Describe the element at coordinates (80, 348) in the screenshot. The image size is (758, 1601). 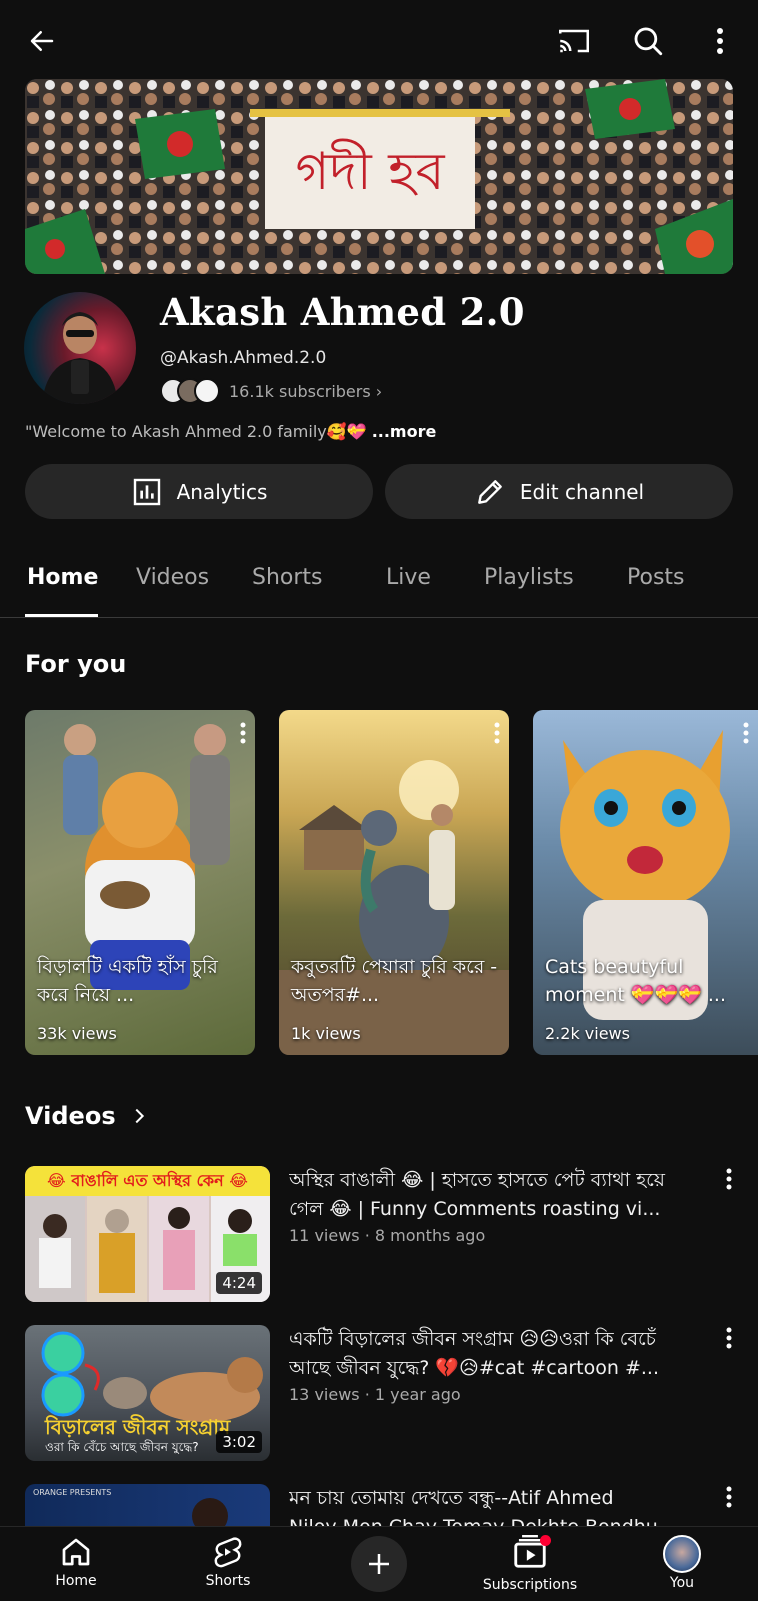
I see `channel-avatar` at that location.